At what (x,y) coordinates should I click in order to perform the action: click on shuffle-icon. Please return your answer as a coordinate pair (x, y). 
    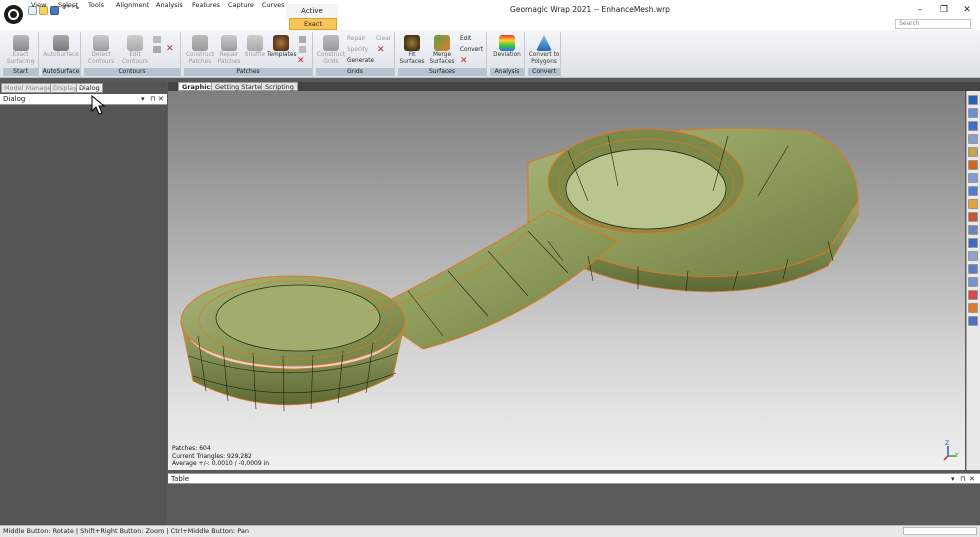
    Looking at the image, I should click on (255, 43).